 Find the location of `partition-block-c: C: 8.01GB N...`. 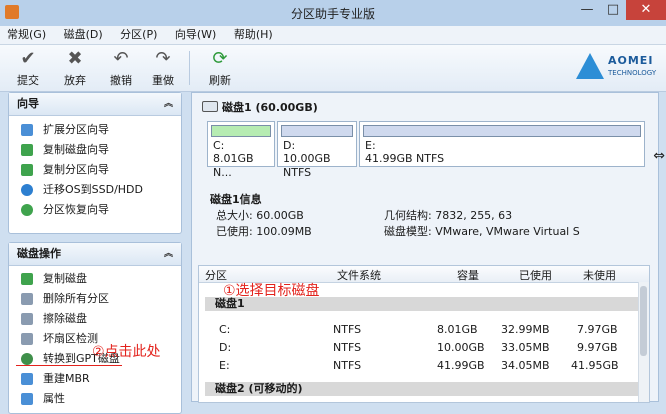

partition-block-c: C: 8.01GB N... is located at coordinates (241, 150).